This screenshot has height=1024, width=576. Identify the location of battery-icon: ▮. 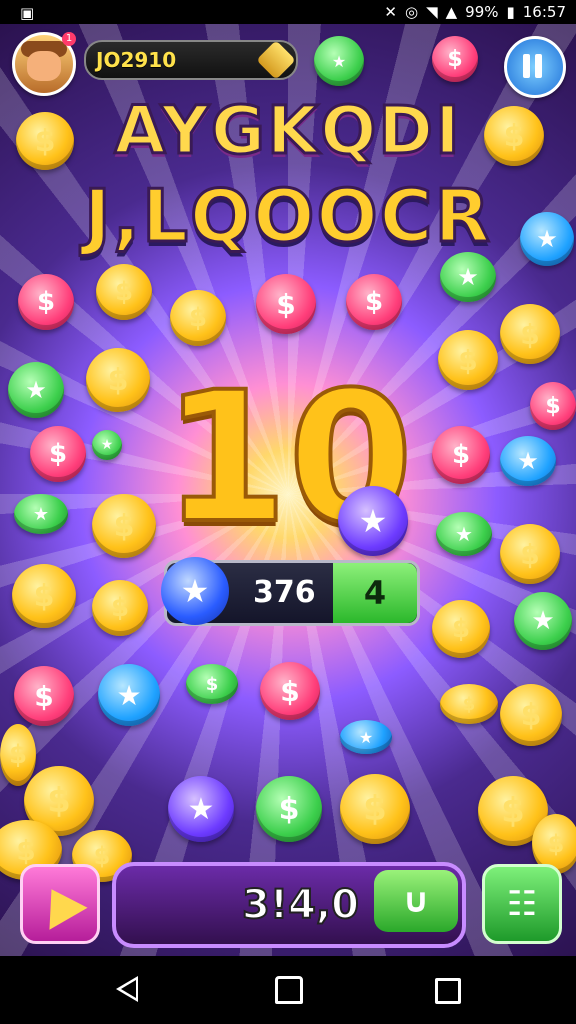
(510, 12).